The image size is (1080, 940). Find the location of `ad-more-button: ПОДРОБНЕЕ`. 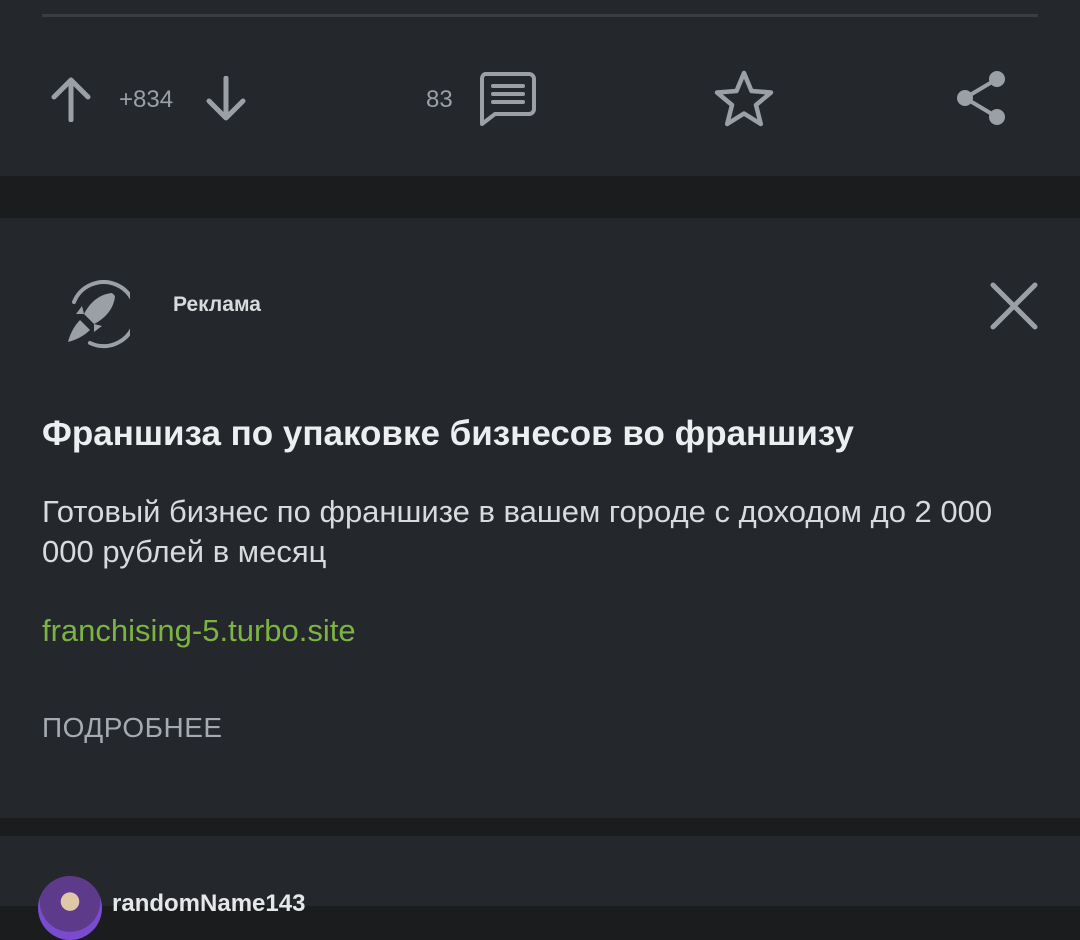

ad-more-button: ПОДРОБНЕЕ is located at coordinates (132, 728).